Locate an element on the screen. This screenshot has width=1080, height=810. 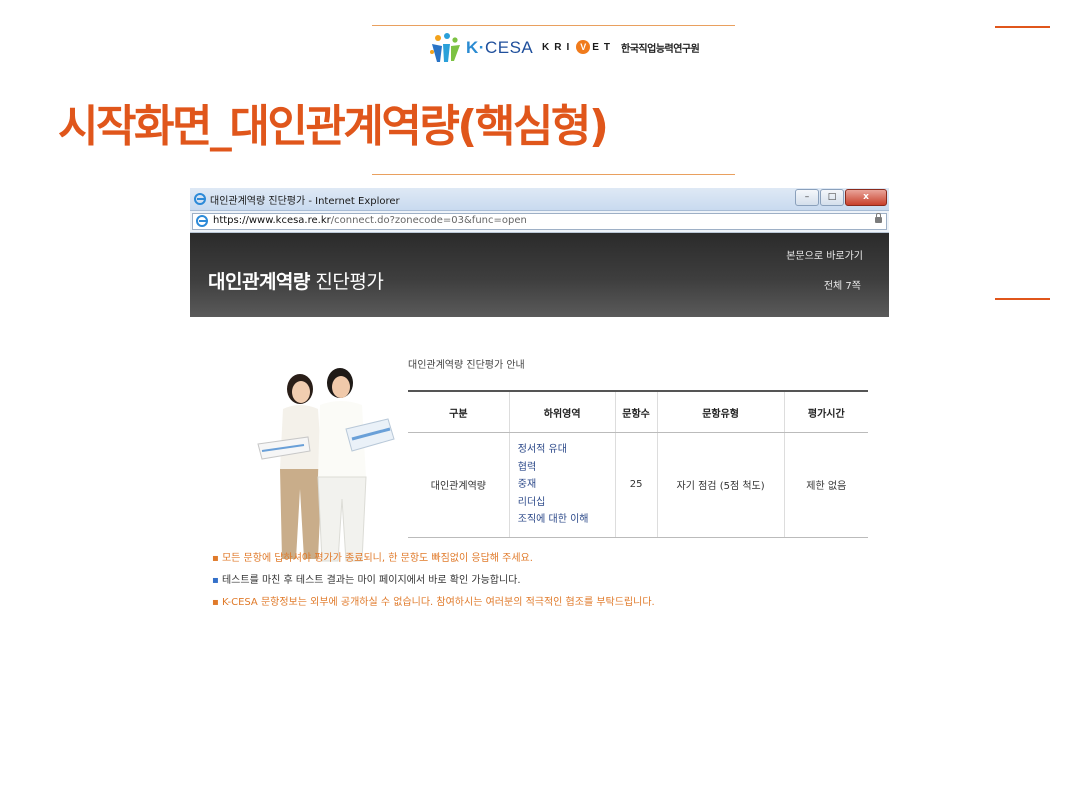
kcesa-logo-text: CESA is located at coordinates (509, 47).